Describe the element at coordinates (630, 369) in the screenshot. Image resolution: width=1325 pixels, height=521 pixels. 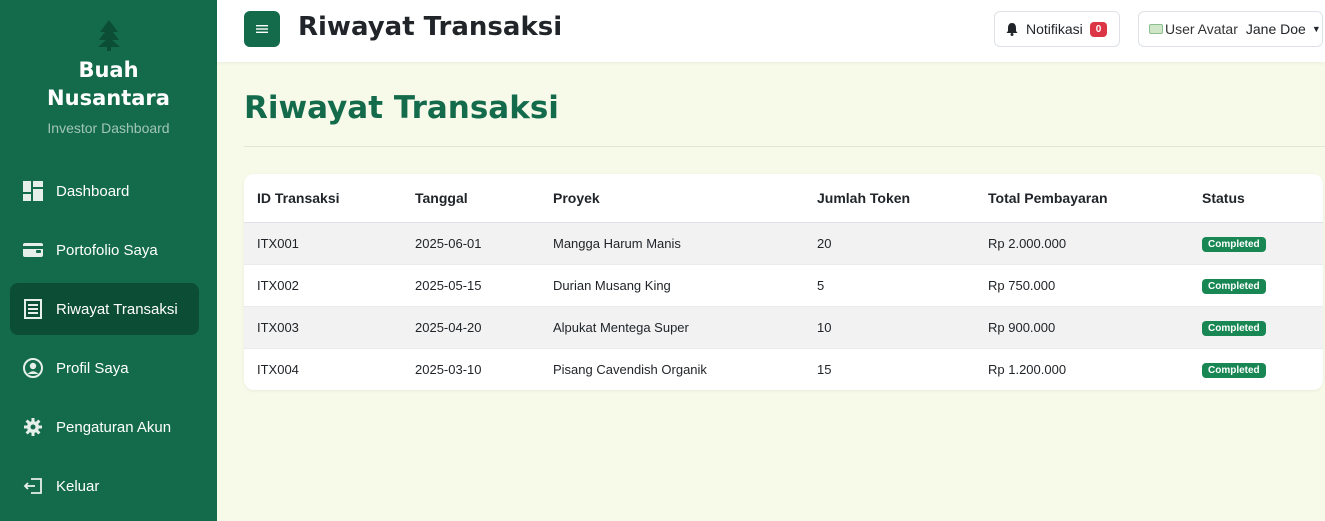
I see `cell-project: Pisang Cavendish Organik` at that location.